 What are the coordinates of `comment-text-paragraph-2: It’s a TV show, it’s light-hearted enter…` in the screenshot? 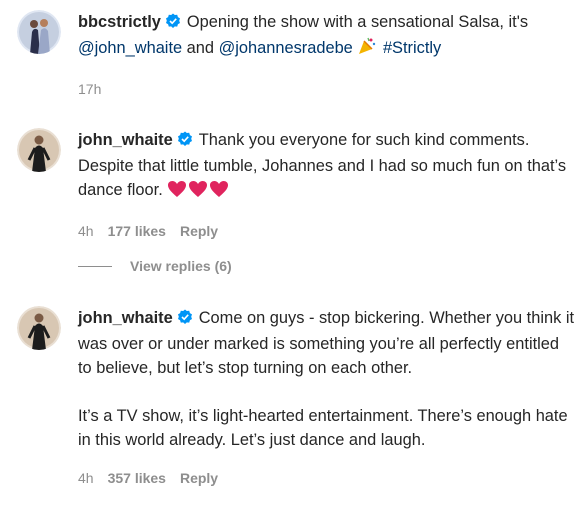 It's located at (323, 428).